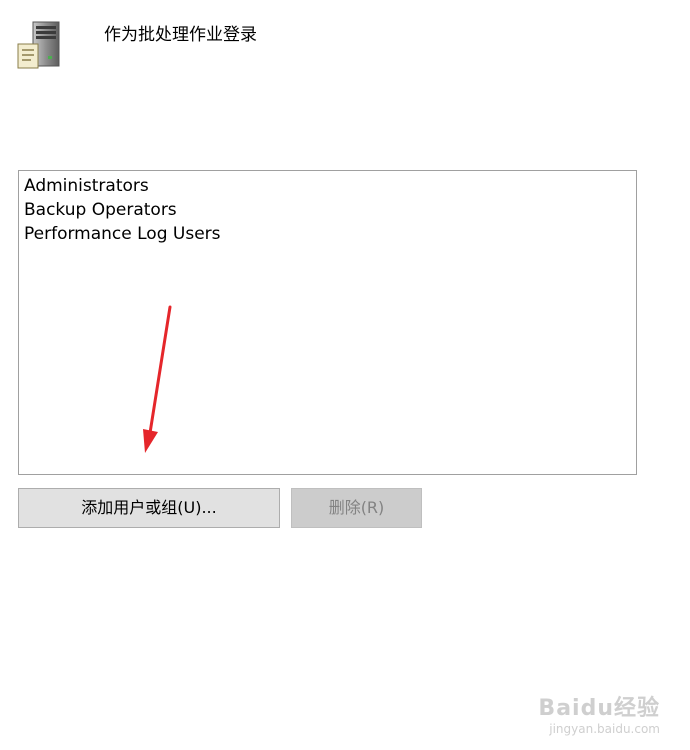 The width and height of the screenshot is (690, 750). Describe the element at coordinates (599, 708) in the screenshot. I see `watermark-brand: Baidu经验` at that location.